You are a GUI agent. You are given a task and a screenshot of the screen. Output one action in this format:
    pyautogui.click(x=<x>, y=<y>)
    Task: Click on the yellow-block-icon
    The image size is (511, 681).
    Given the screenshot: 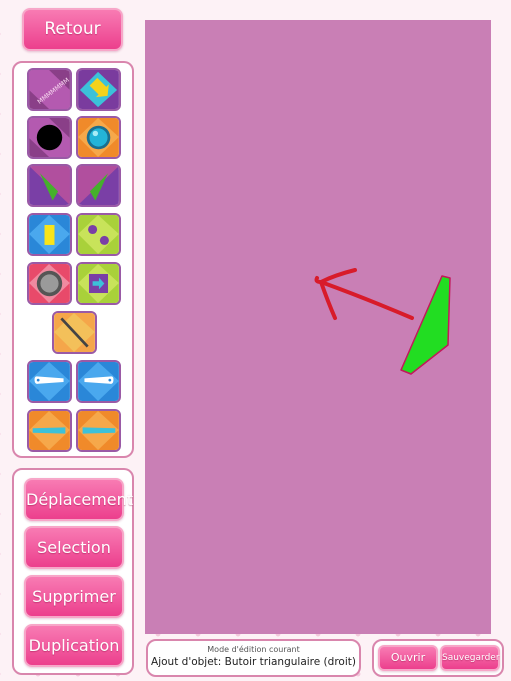 What is the action you would take?
    pyautogui.click(x=49, y=234)
    